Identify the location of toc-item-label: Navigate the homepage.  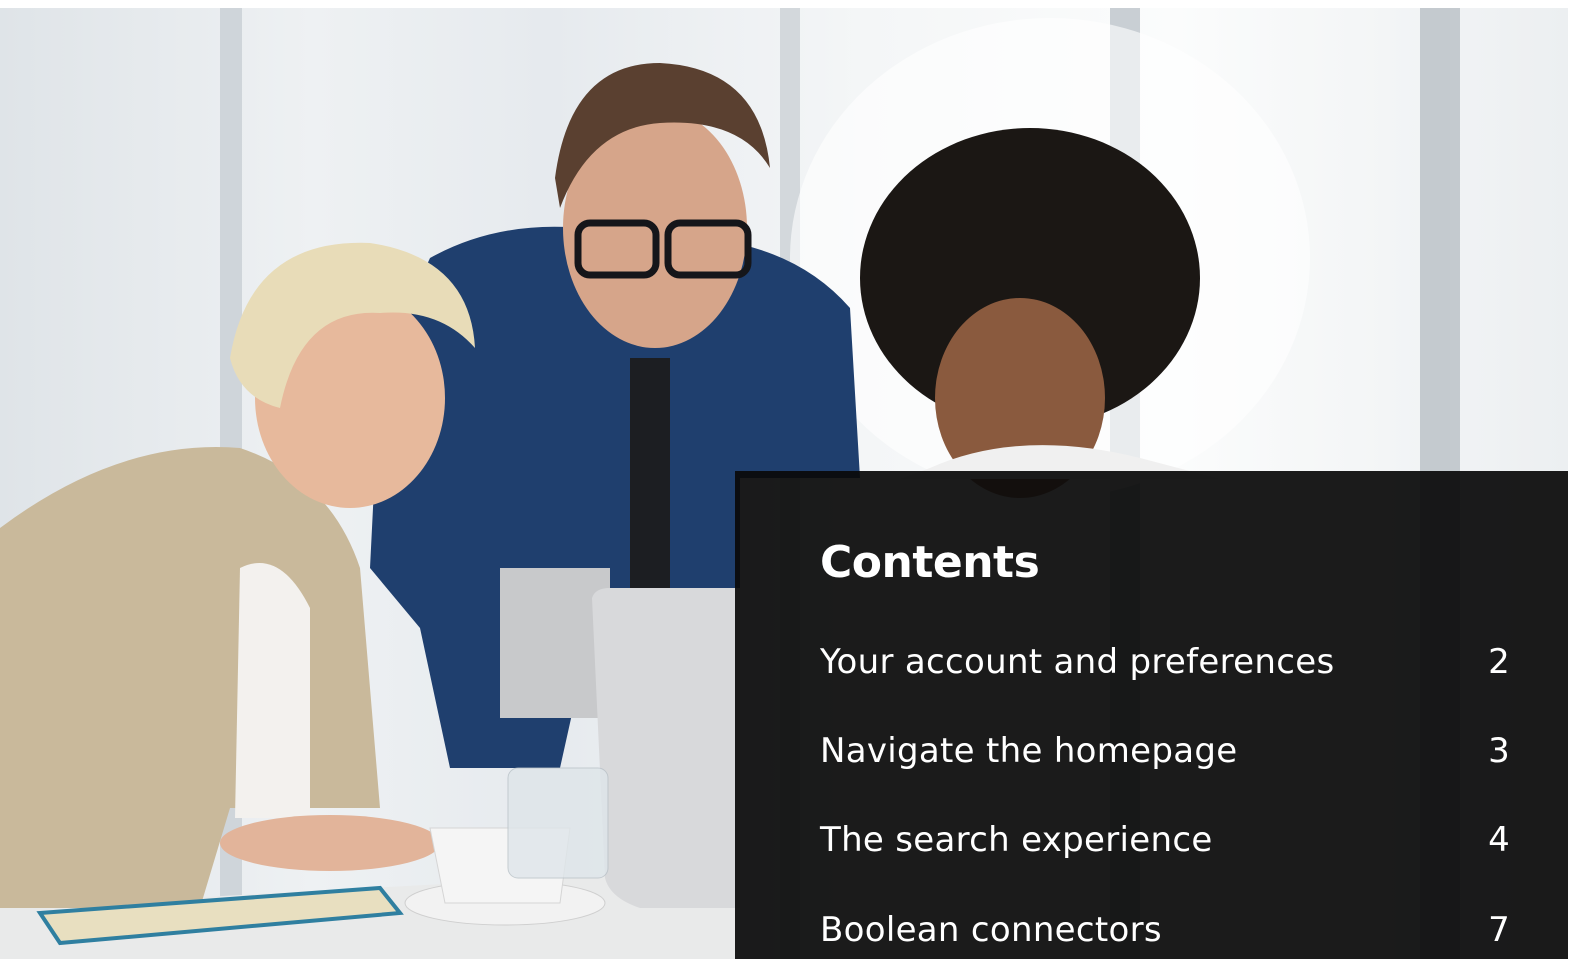
(1029, 751).